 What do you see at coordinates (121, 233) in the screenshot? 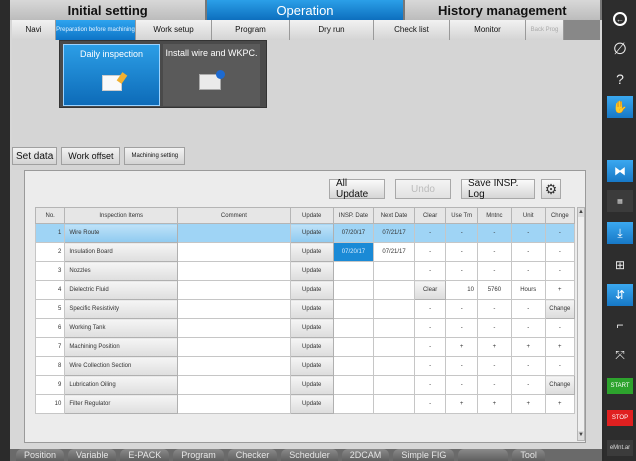
I see `item-button: Wire Route` at bounding box center [121, 233].